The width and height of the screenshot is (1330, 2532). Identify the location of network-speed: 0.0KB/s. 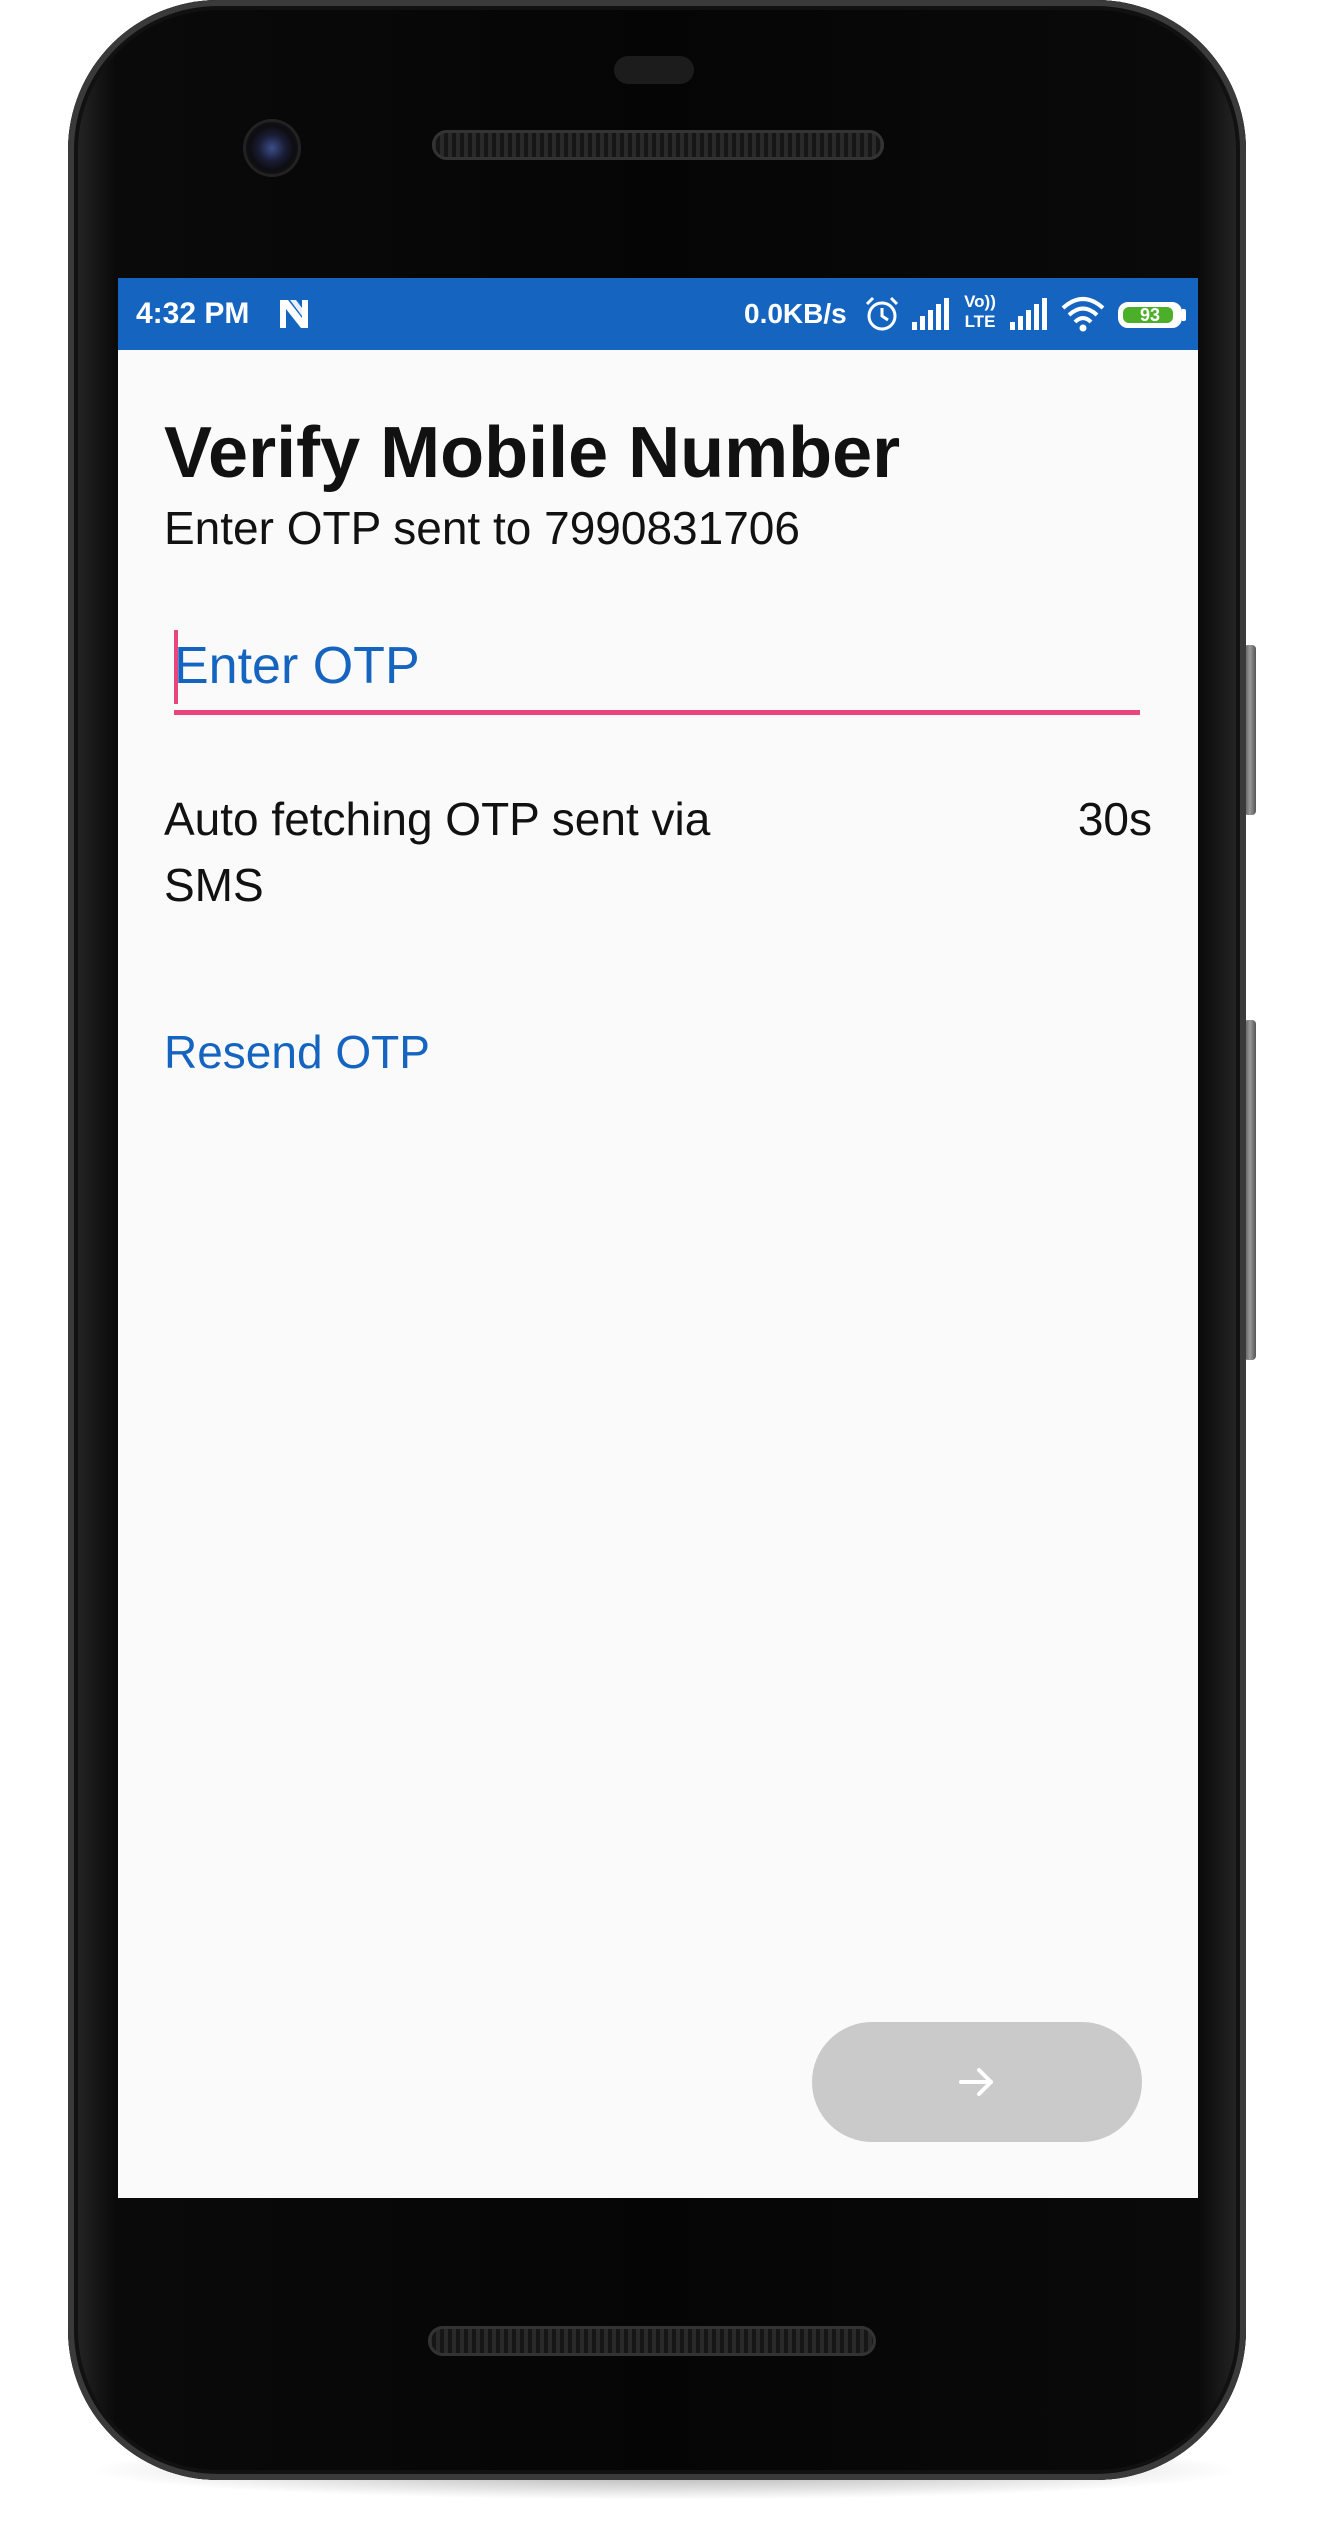
(795, 313).